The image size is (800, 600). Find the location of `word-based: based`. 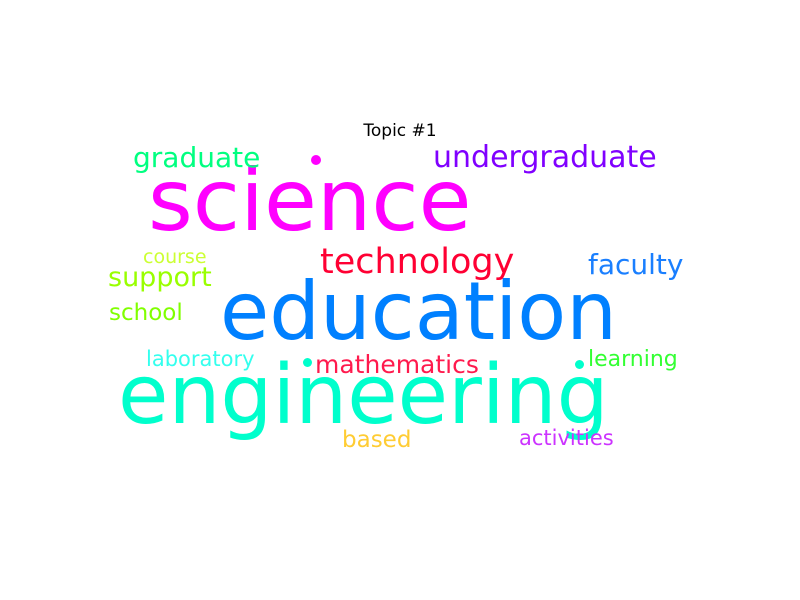

word-based: based is located at coordinates (377, 440).